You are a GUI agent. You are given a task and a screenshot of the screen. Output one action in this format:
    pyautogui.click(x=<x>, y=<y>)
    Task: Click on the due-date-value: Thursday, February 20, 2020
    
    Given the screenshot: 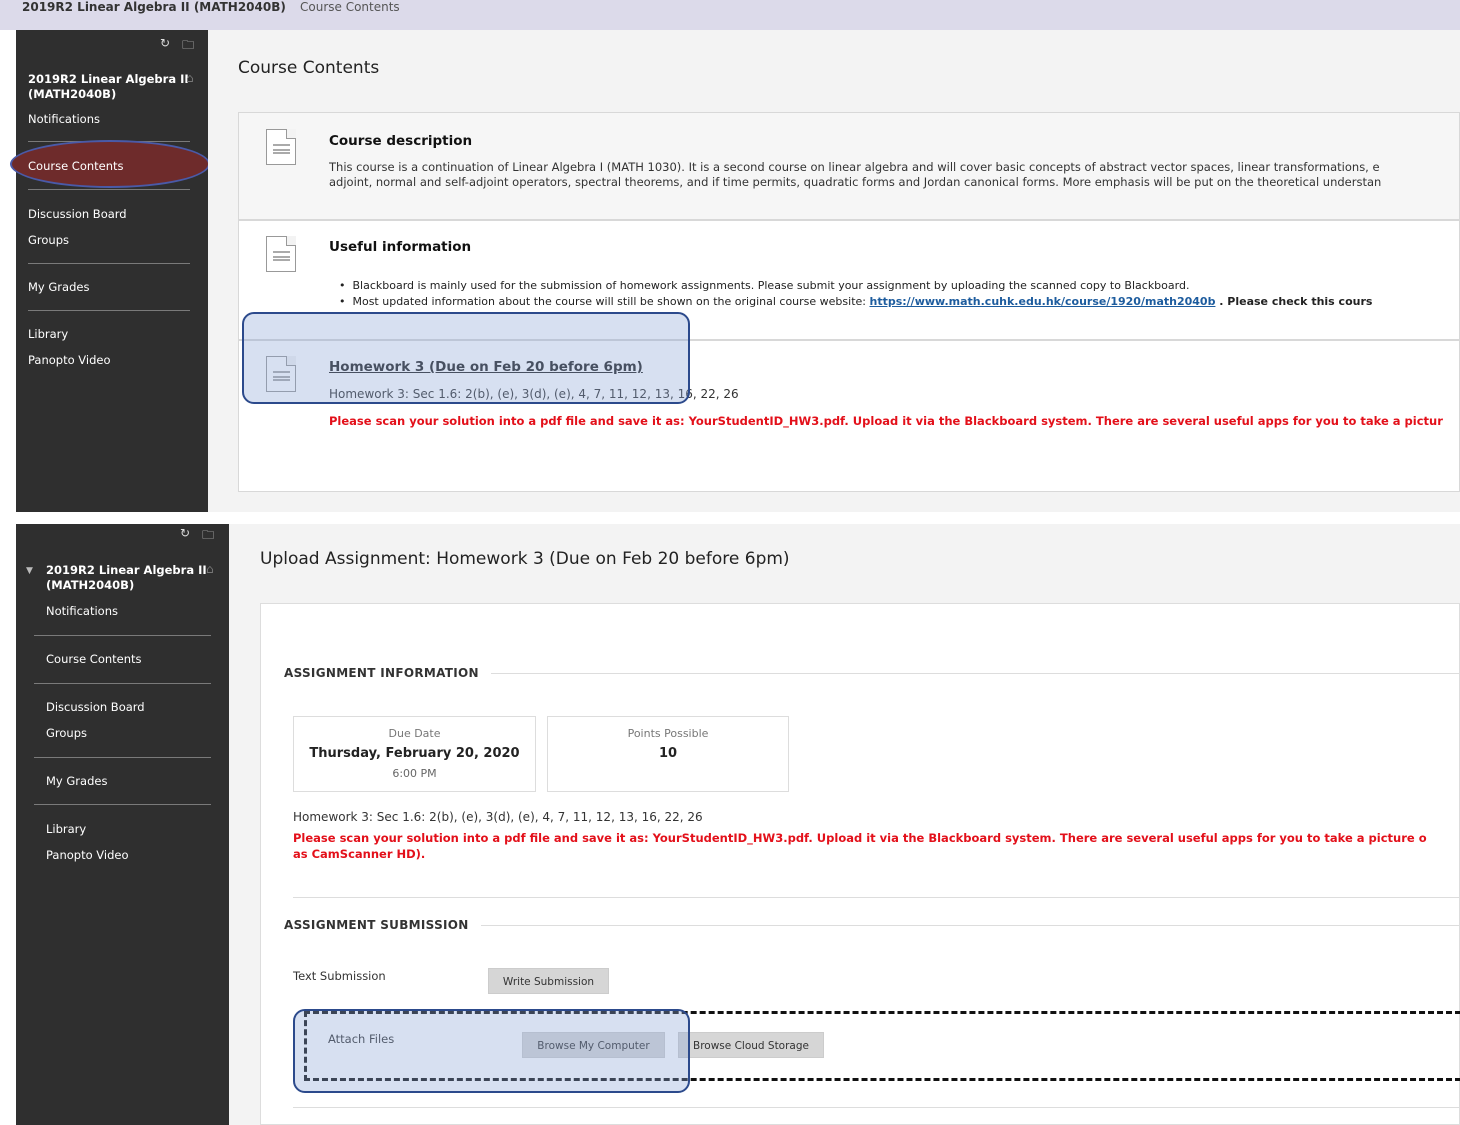 What is the action you would take?
    pyautogui.click(x=414, y=753)
    